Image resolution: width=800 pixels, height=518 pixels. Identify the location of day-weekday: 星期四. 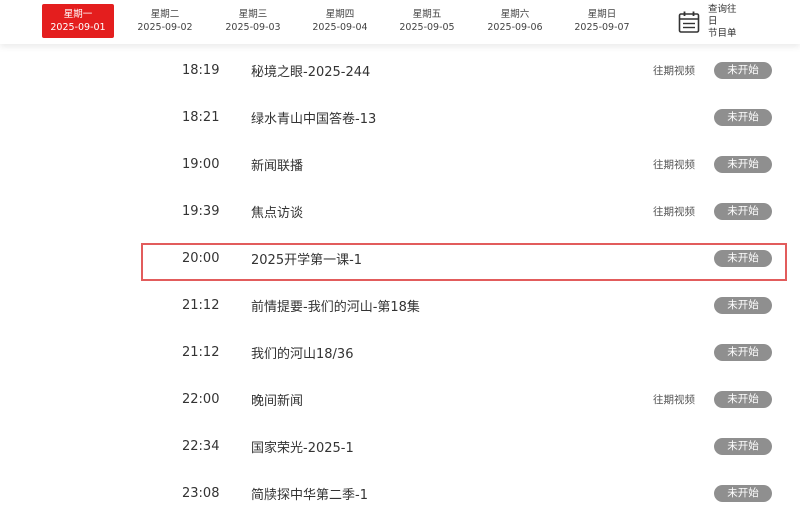
(340, 14).